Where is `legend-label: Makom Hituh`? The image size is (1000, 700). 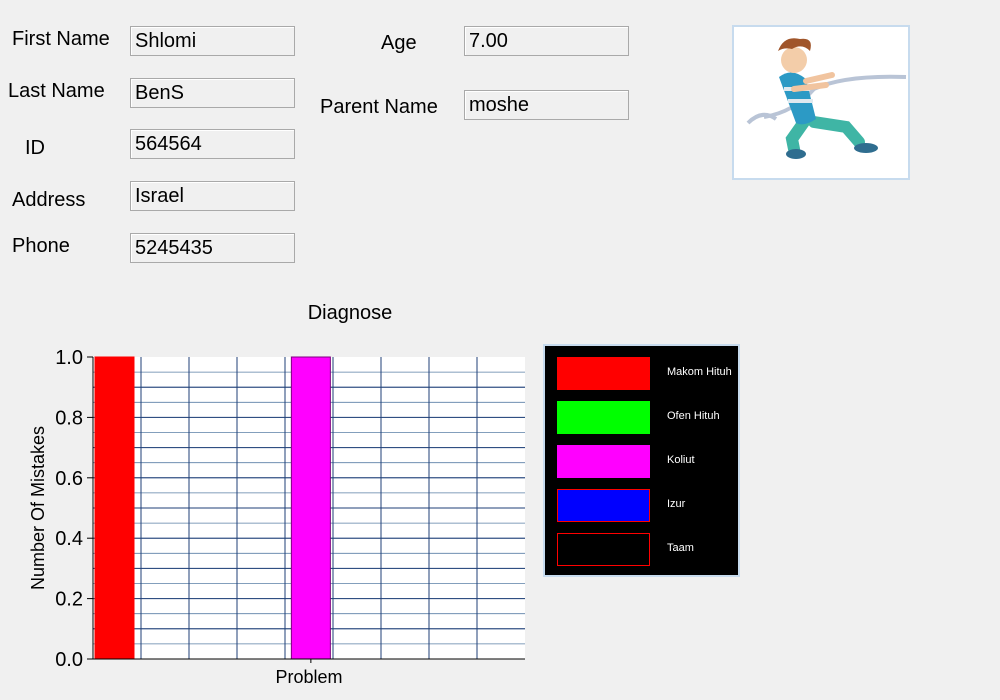
legend-label: Makom Hituh is located at coordinates (699, 372).